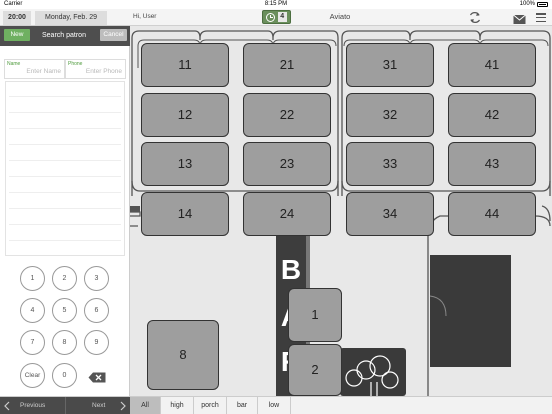 This screenshot has height=414, width=552. I want to click on menu-icon, so click(541, 14).